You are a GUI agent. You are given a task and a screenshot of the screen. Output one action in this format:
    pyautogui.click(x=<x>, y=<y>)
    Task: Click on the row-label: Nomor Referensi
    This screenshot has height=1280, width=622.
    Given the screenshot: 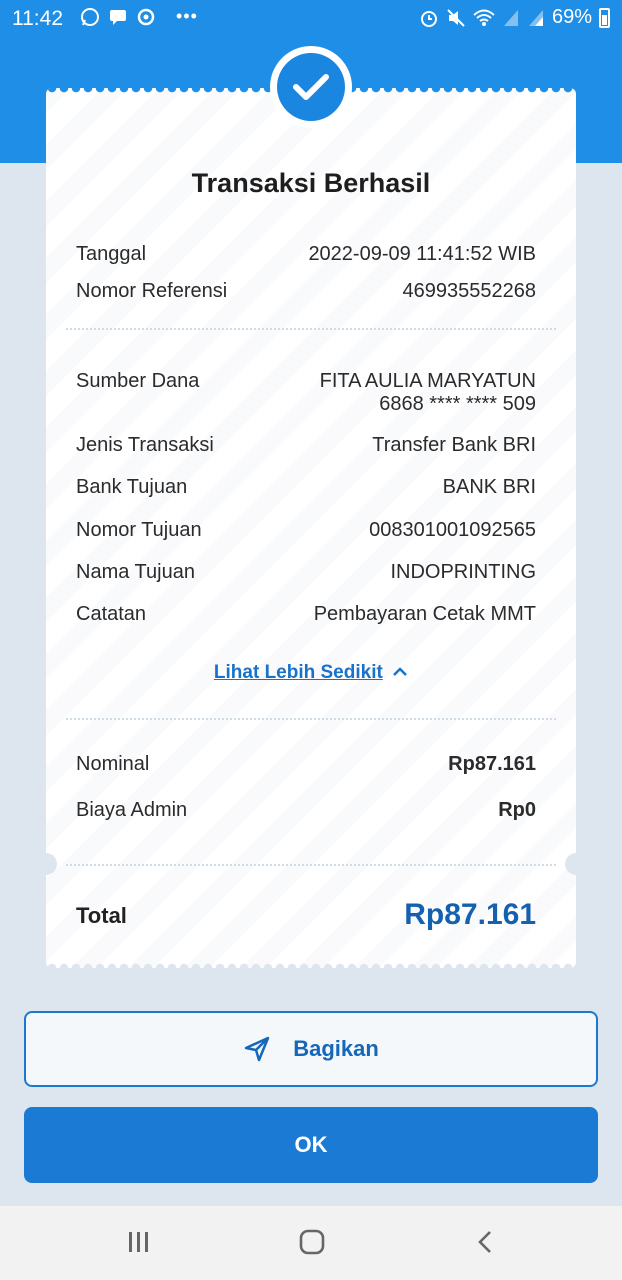 What is the action you would take?
    pyautogui.click(x=152, y=291)
    